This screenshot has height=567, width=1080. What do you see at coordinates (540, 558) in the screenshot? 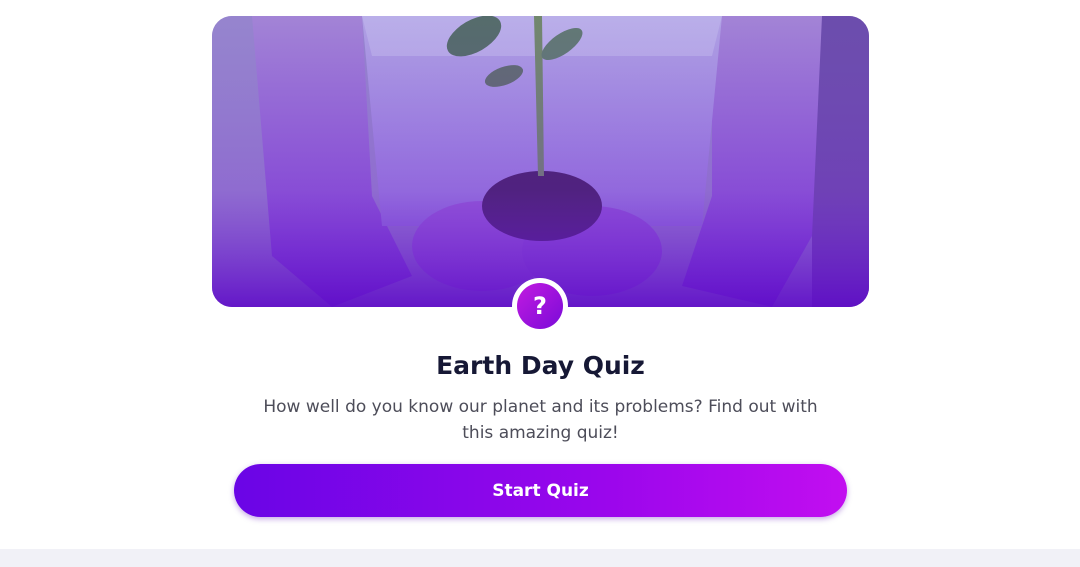
I see `footer-strip` at bounding box center [540, 558].